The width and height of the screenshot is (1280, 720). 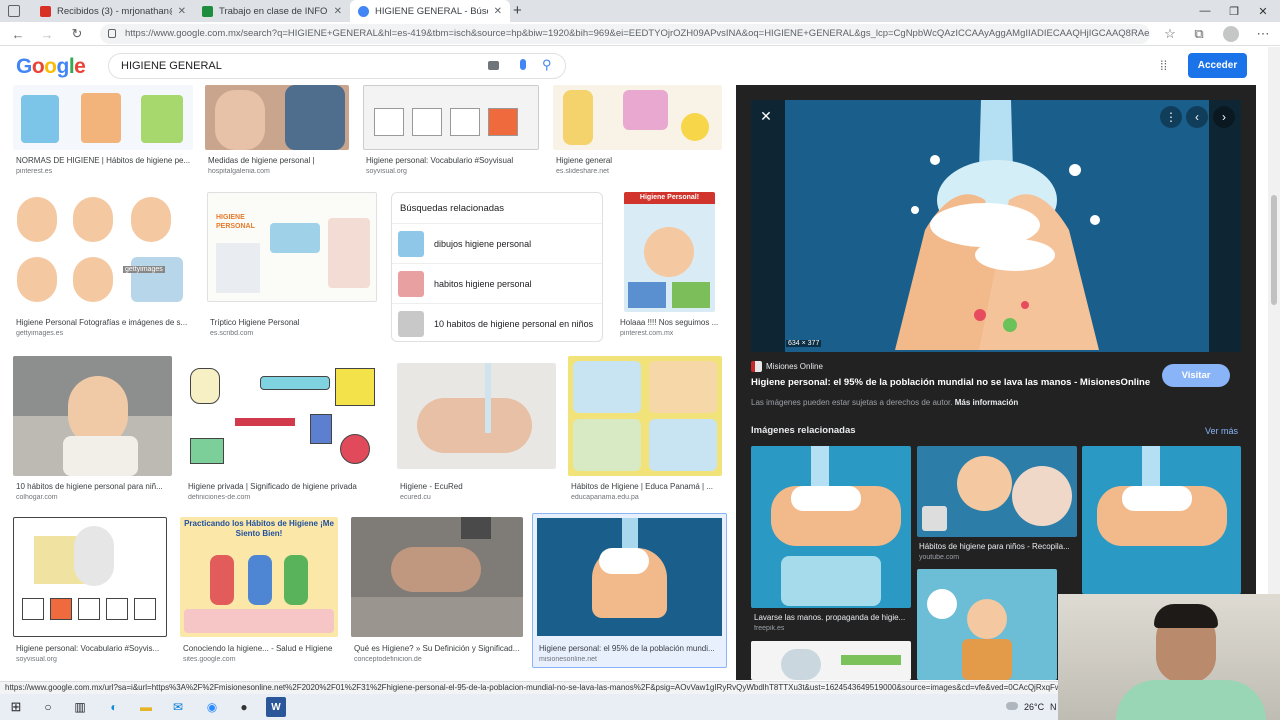 What do you see at coordinates (477, 486) in the screenshot?
I see `result-caption: Higiene - EcuRed` at bounding box center [477, 486].